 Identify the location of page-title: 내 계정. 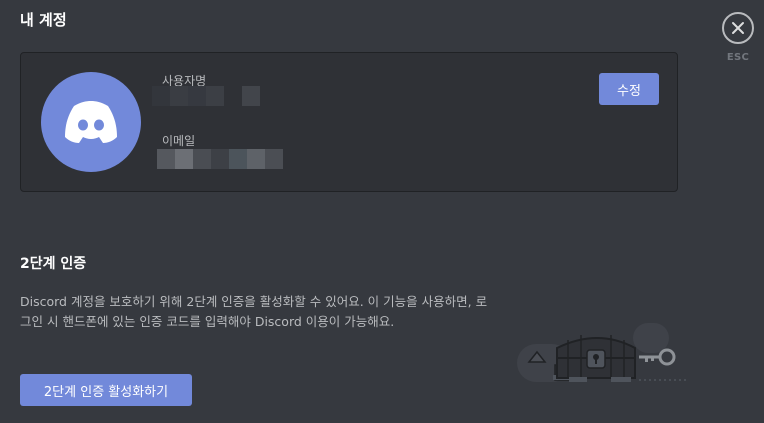
(43, 20).